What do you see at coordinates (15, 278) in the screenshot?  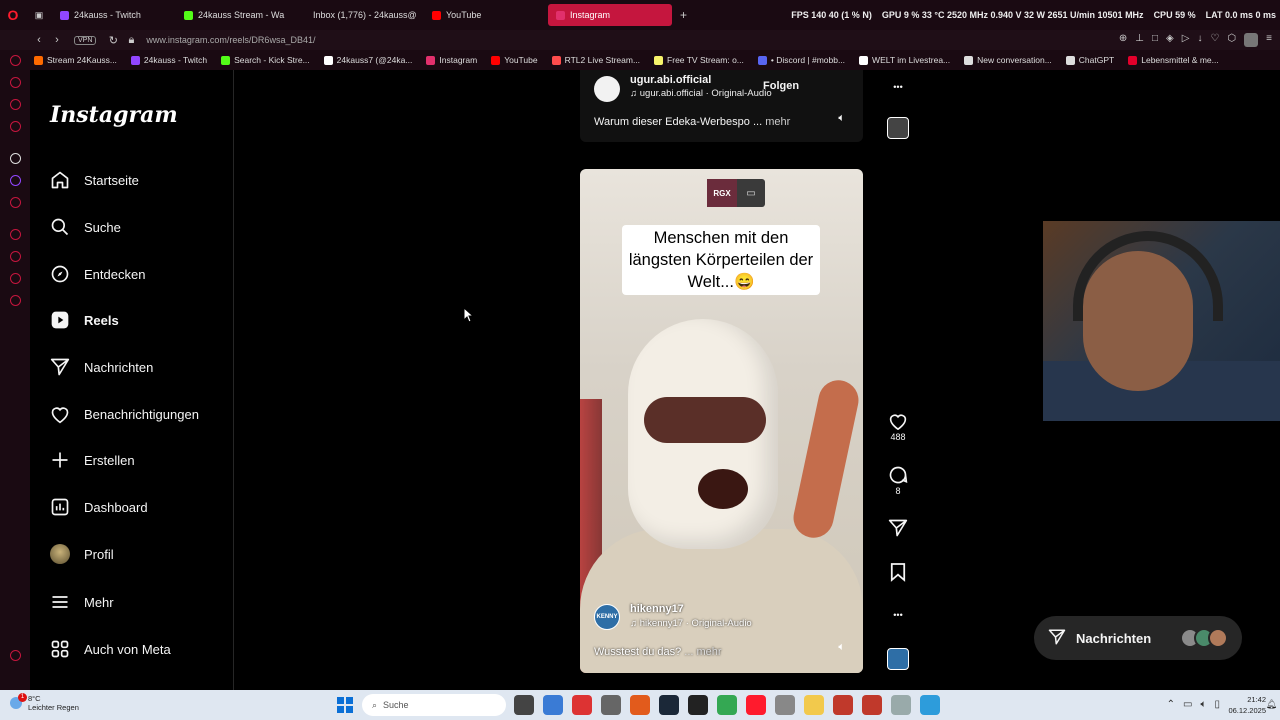 I see `extensions-side-icon` at bounding box center [15, 278].